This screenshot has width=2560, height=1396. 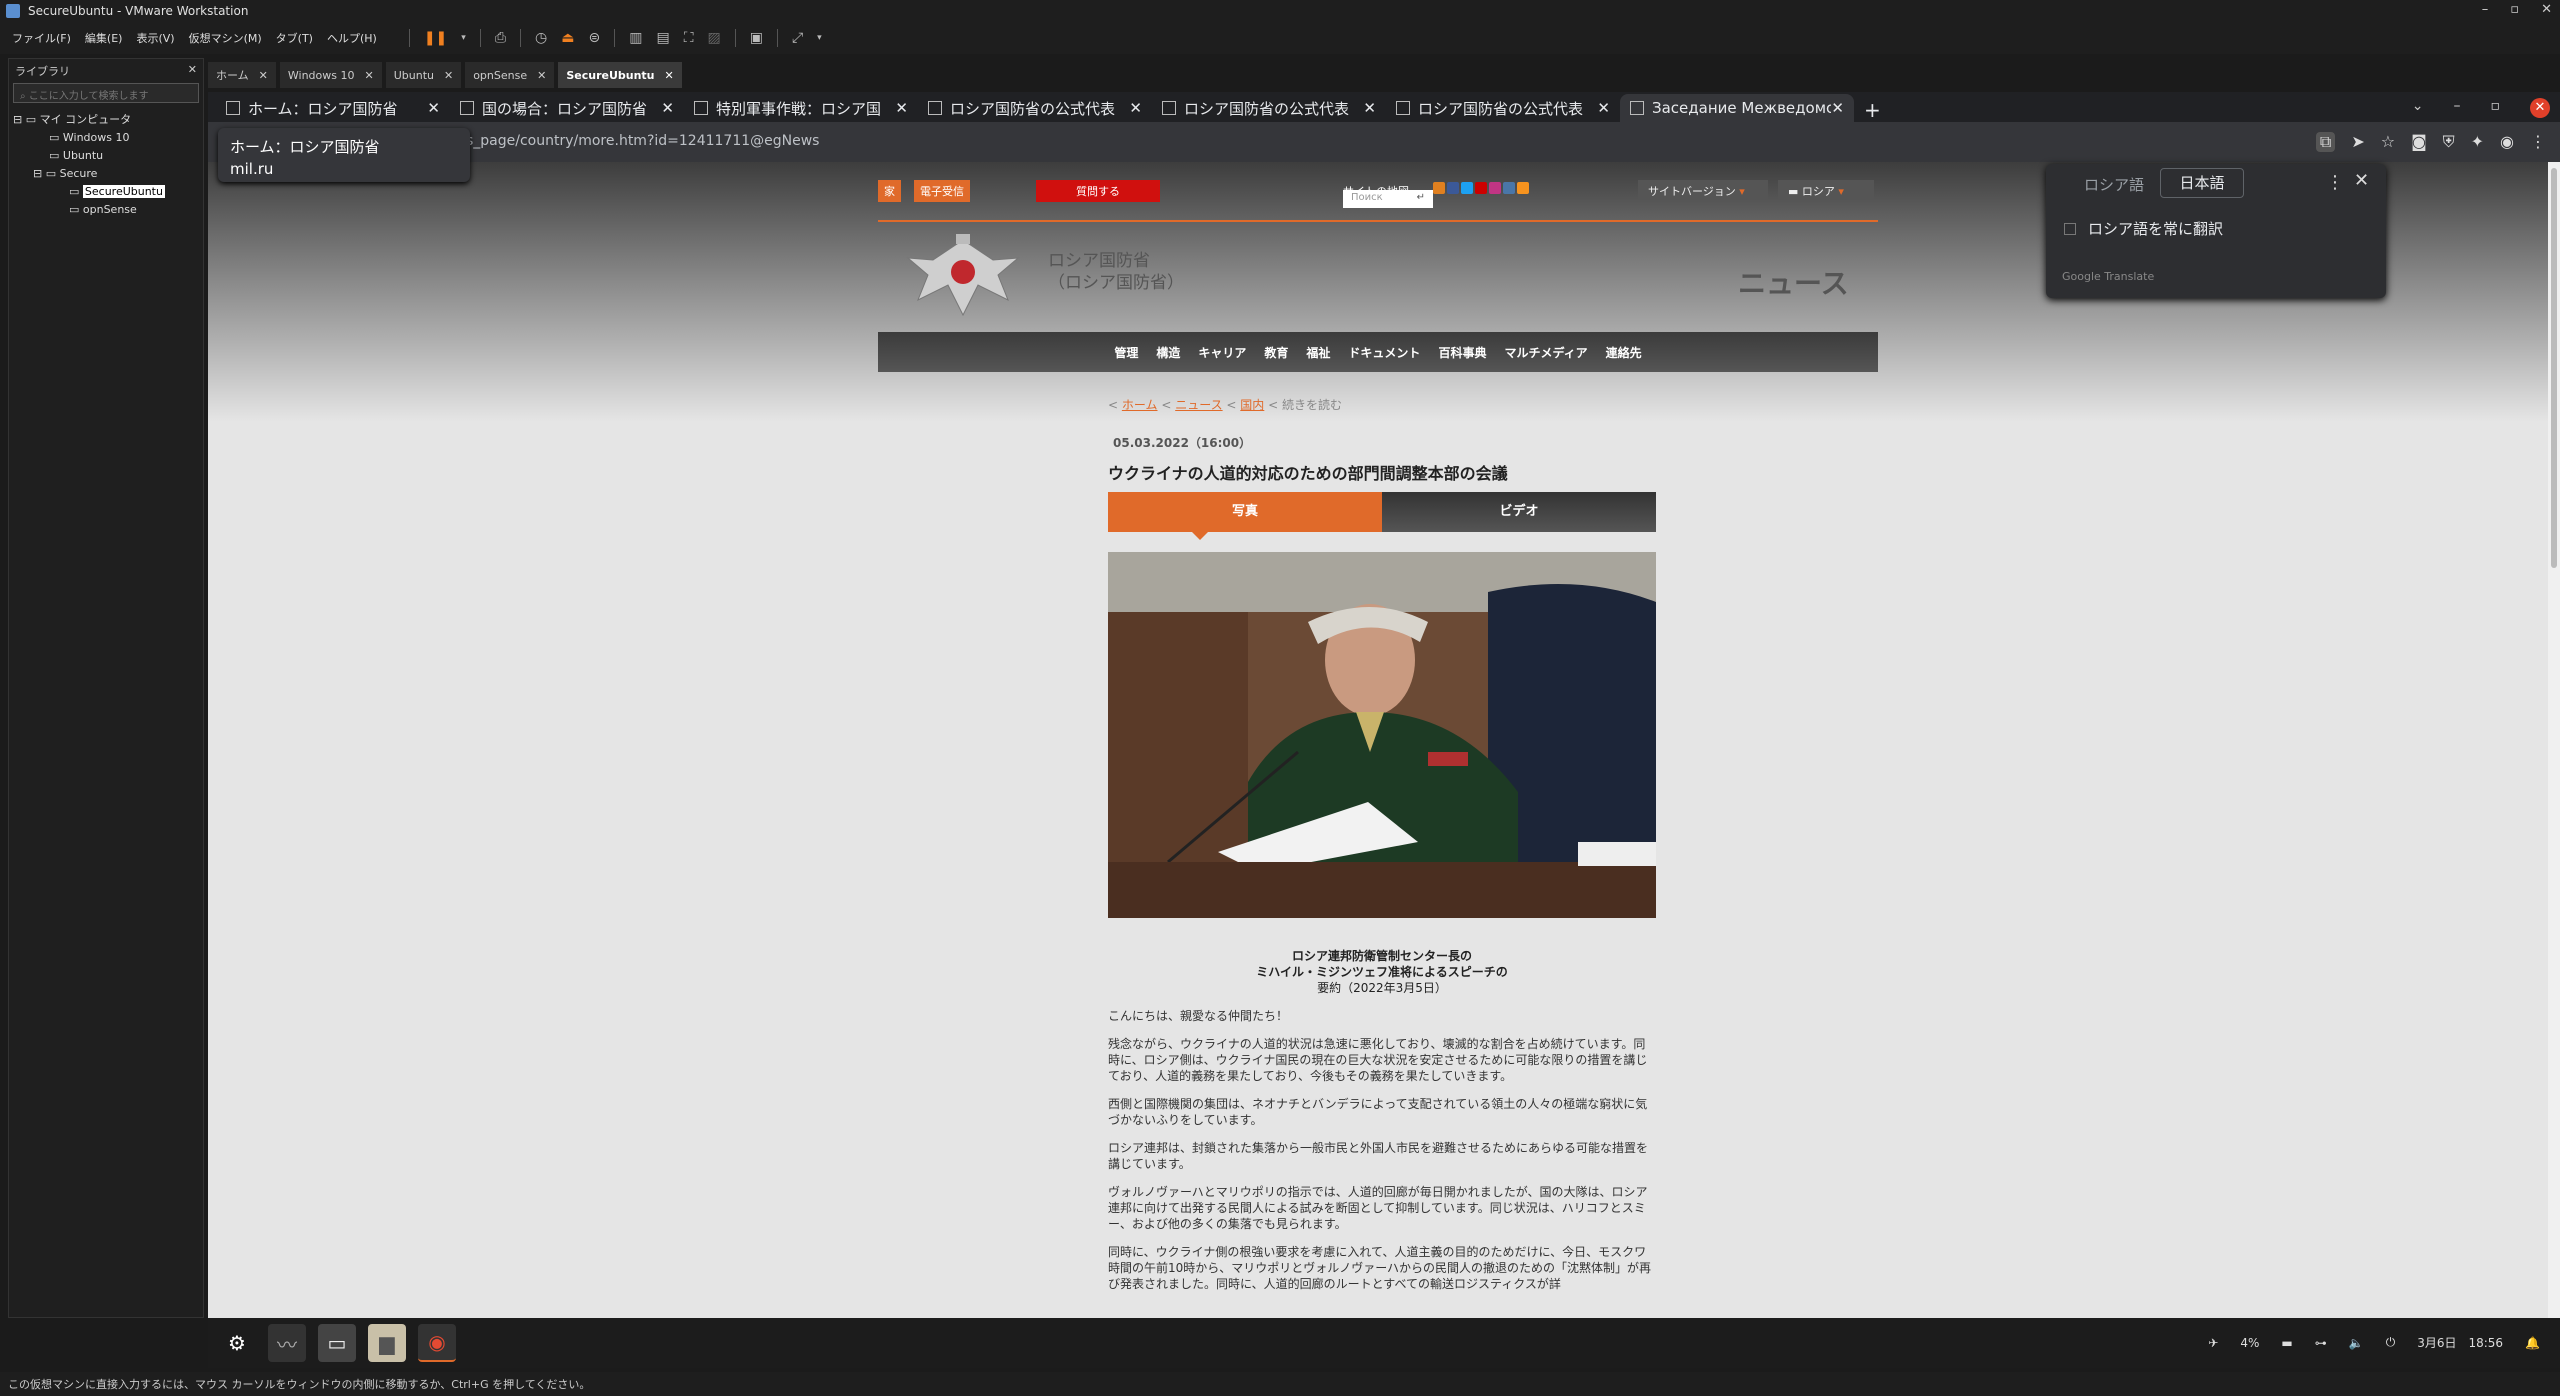 What do you see at coordinates (1168, 352) in the screenshot?
I see `nav-item-structure: 構造` at bounding box center [1168, 352].